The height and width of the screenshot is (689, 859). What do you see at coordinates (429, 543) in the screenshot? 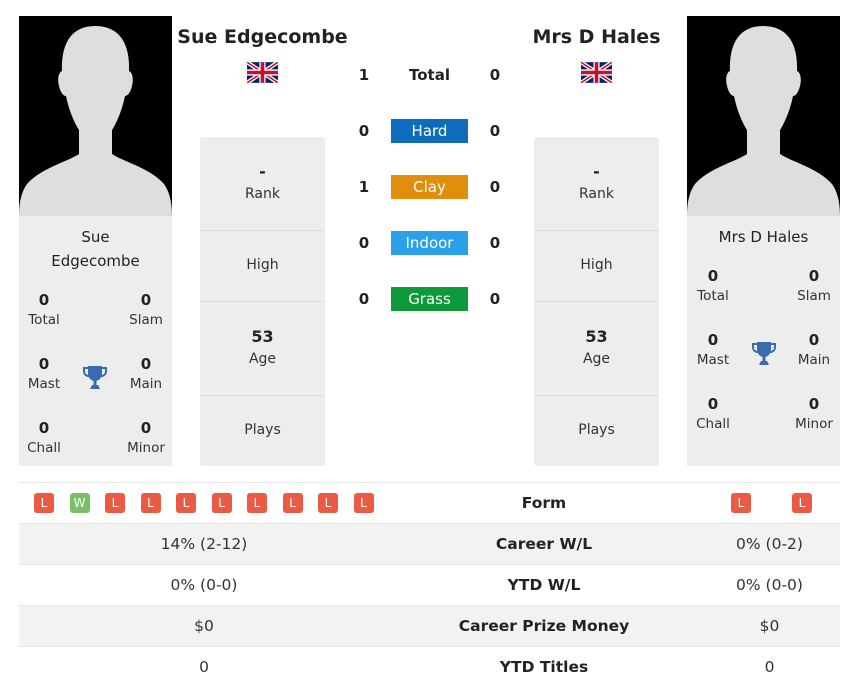
I see `comparison-row-career-w-l: 14% (2-12) Career W/L 0% (0-2)` at bounding box center [429, 543].